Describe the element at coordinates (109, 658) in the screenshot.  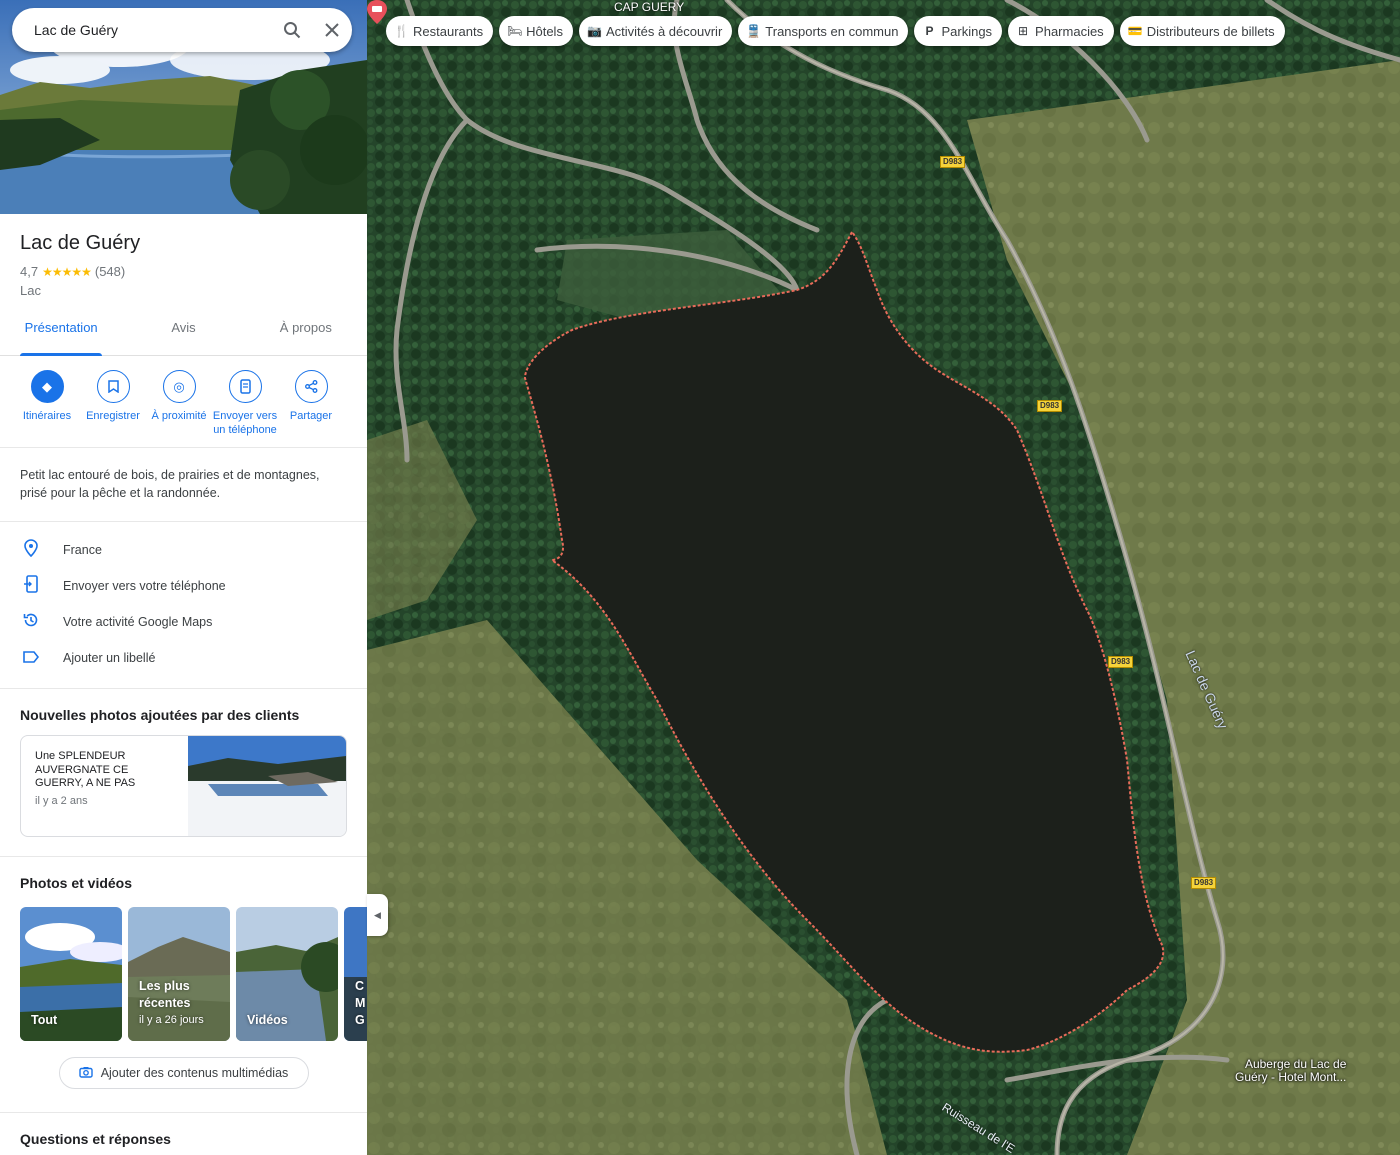
I see `info-text: Ajouter un libellé` at that location.